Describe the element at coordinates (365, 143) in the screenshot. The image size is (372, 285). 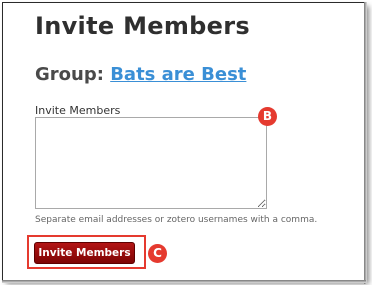
I see `frame-shadow-right` at that location.